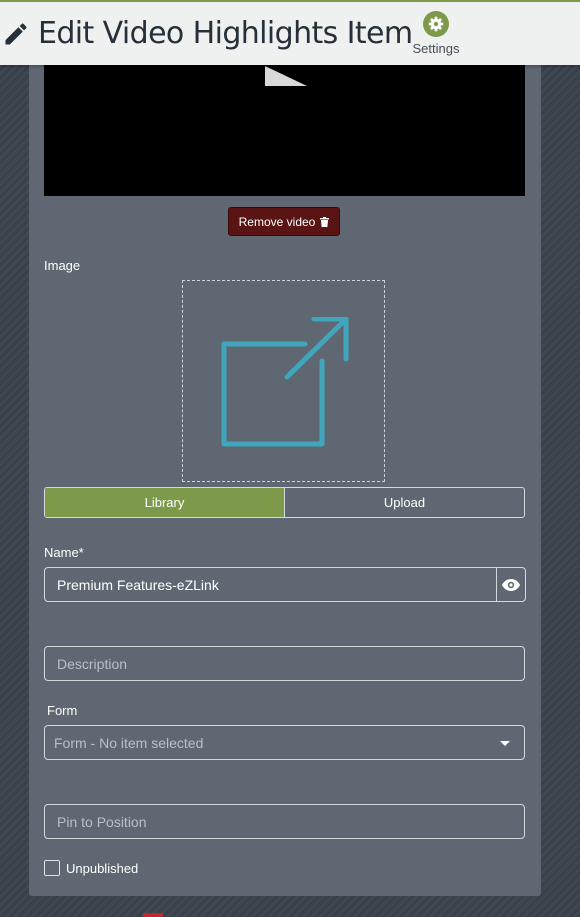 The height and width of the screenshot is (917, 580). I want to click on bottom-red-marker, so click(153, 915).